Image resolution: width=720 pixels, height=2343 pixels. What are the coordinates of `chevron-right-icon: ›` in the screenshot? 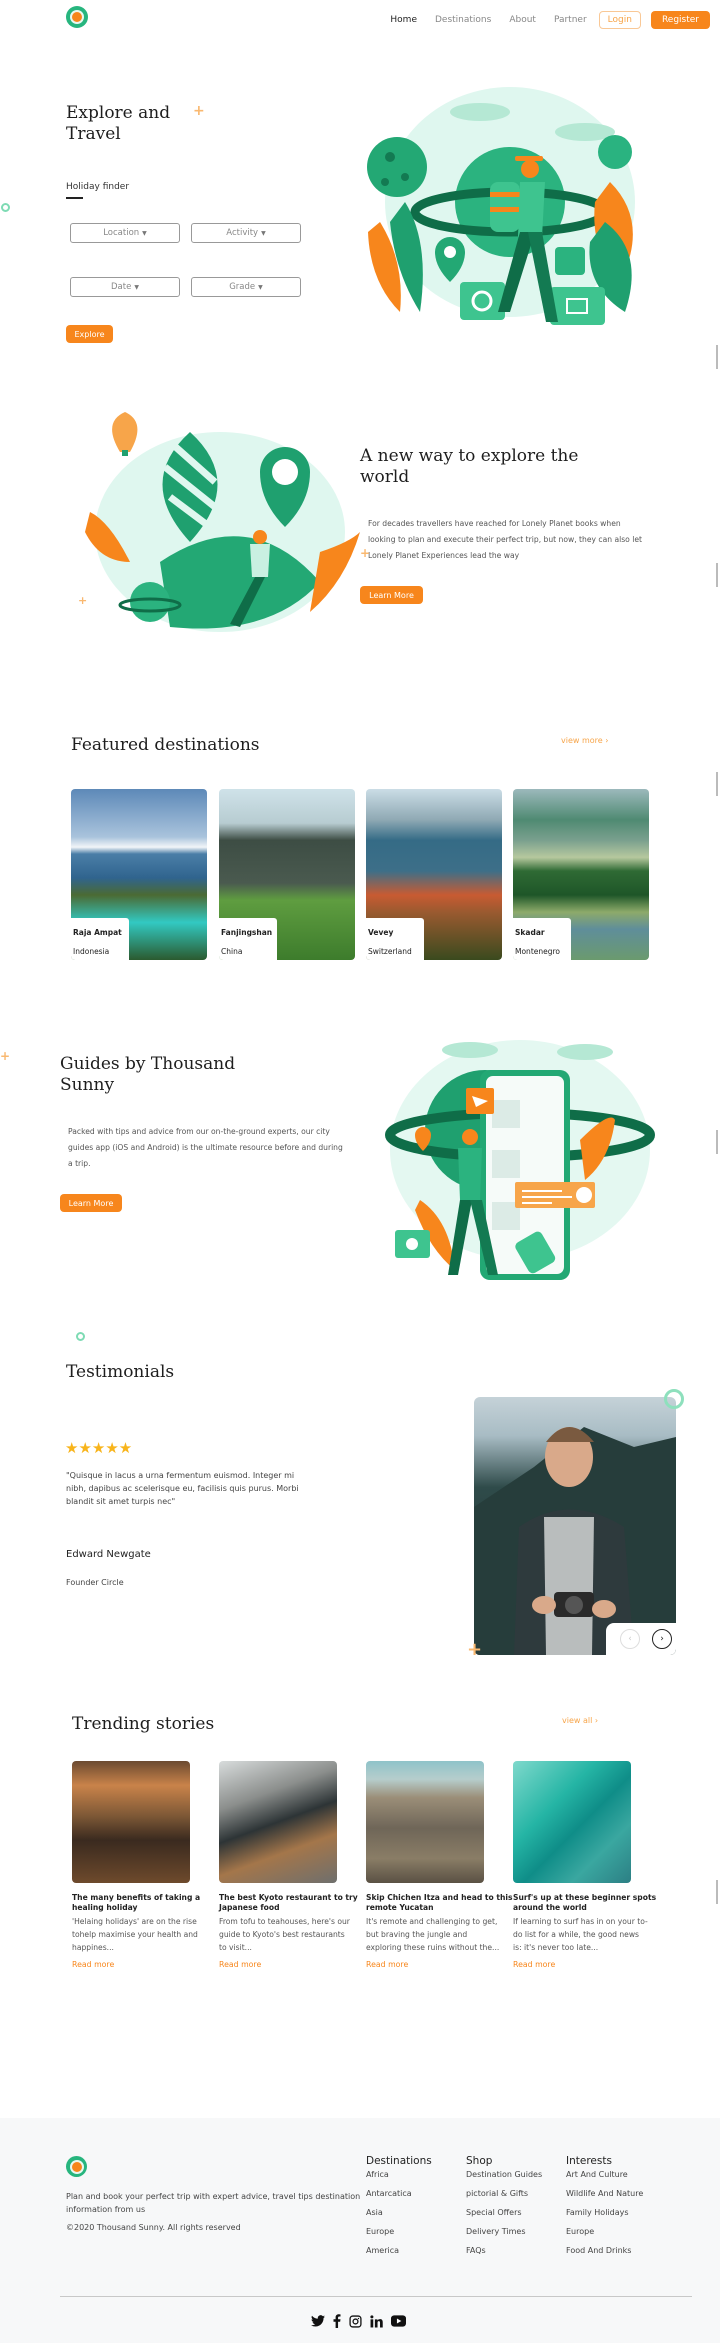 It's located at (662, 1639).